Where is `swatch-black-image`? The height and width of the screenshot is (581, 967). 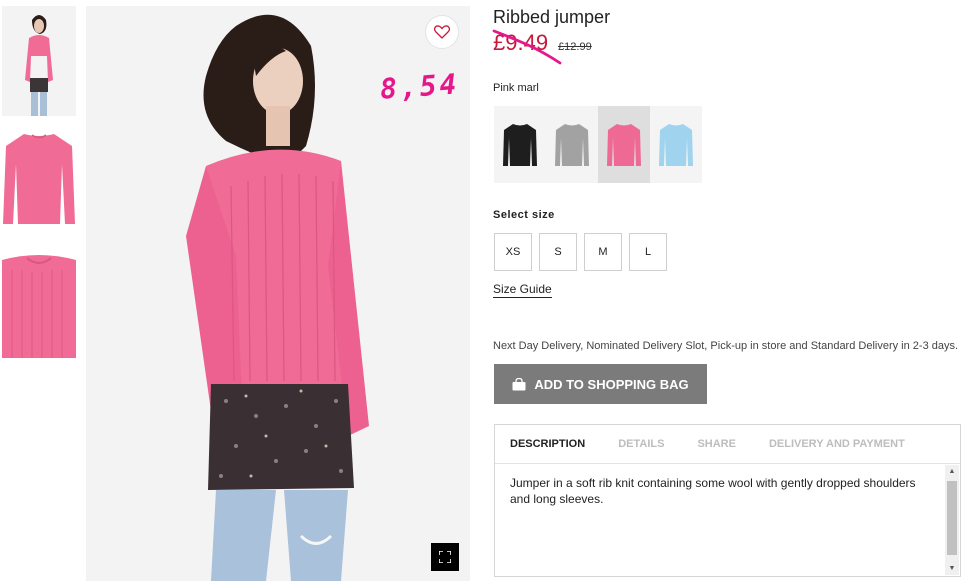
swatch-black-image is located at coordinates (520, 144).